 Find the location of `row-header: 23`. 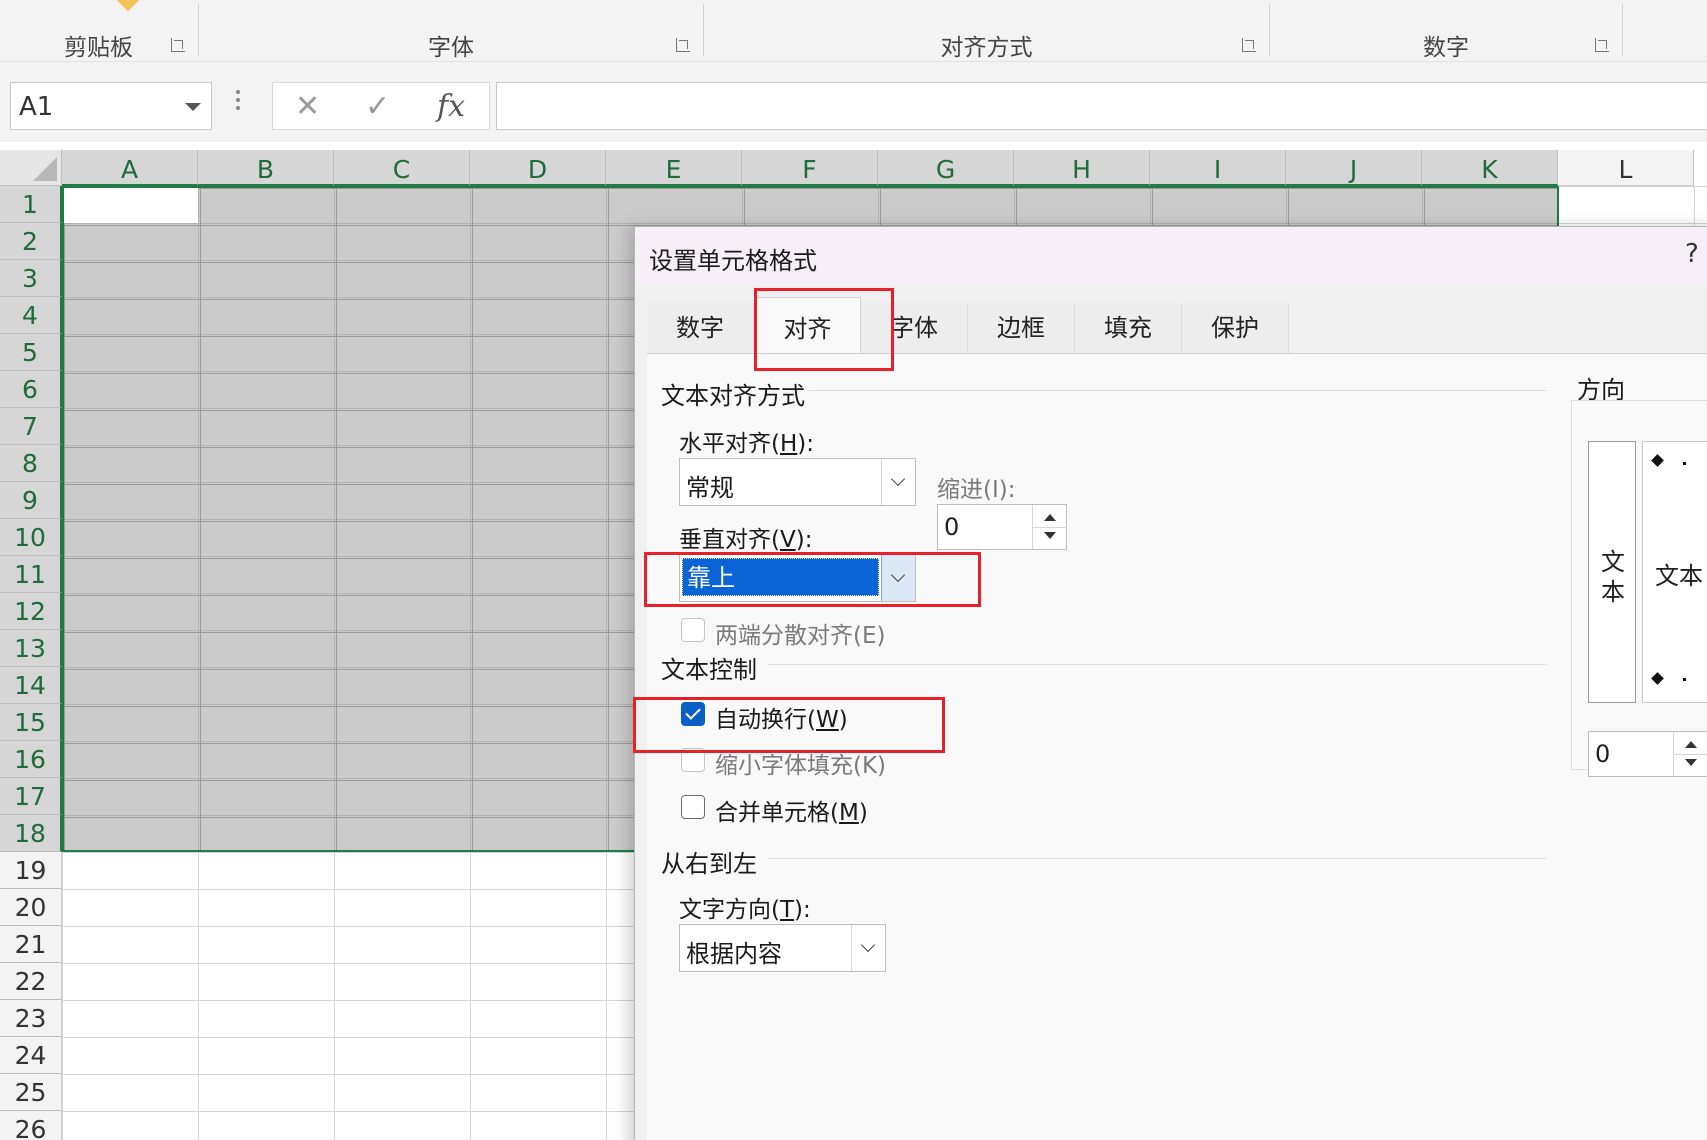

row-header: 23 is located at coordinates (31, 1018).